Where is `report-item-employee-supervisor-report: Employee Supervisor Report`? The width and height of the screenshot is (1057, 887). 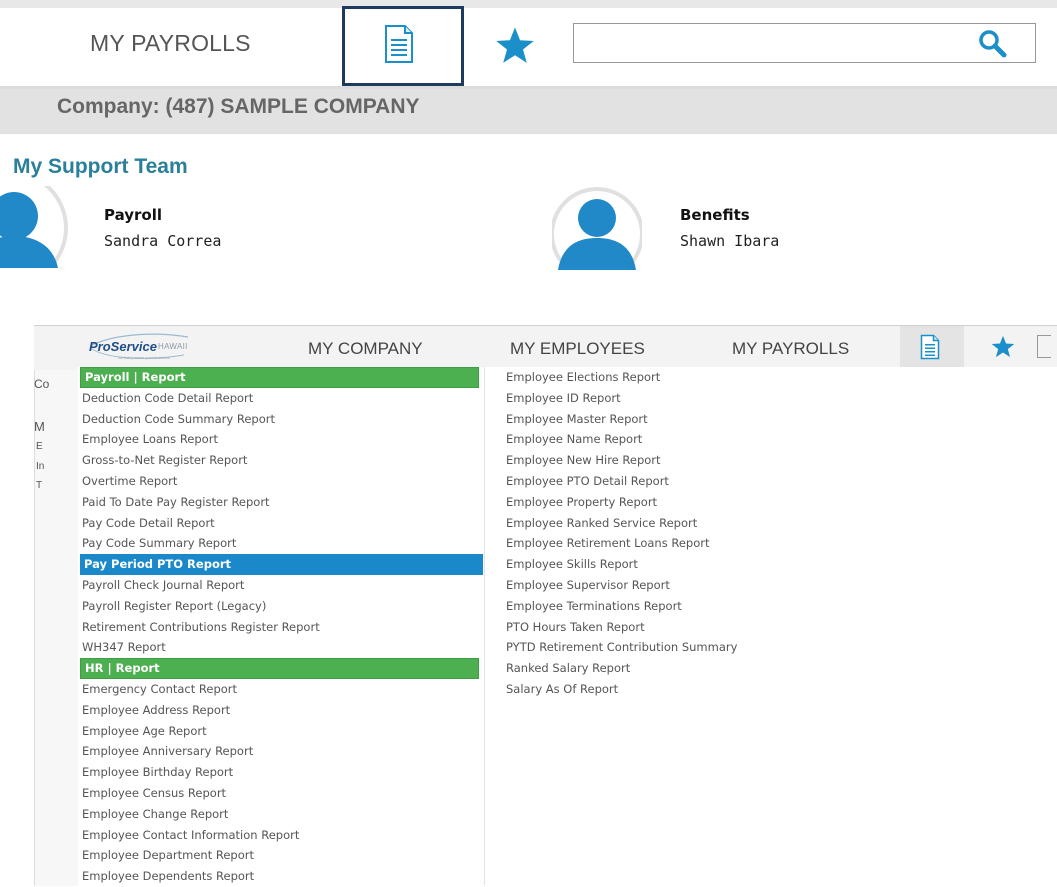
report-item-employee-supervisor-report: Employee Supervisor Report is located at coordinates (686, 585).